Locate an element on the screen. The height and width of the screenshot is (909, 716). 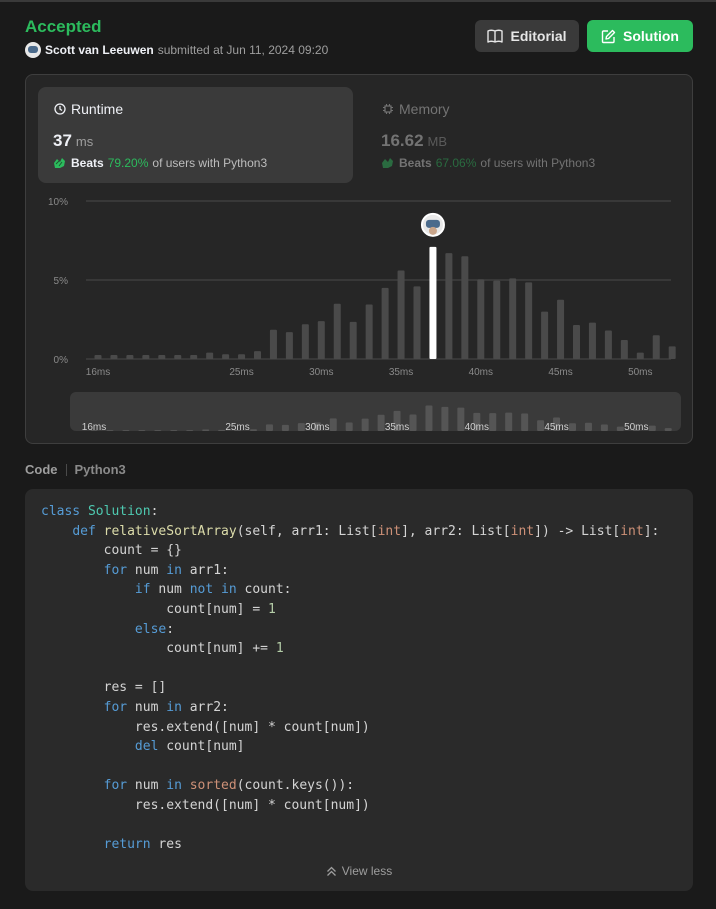
code-line: for num in arr2: is located at coordinates (135, 707).